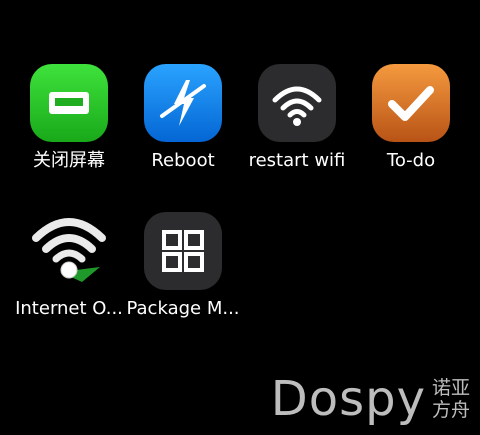 This screenshot has width=480, height=435. I want to click on reboot-icon, so click(183, 103).